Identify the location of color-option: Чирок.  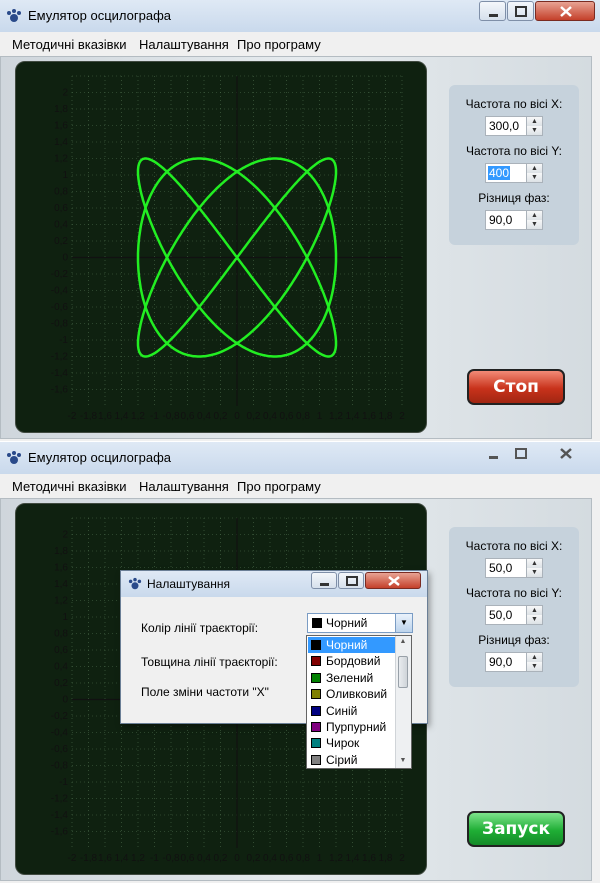
(352, 743).